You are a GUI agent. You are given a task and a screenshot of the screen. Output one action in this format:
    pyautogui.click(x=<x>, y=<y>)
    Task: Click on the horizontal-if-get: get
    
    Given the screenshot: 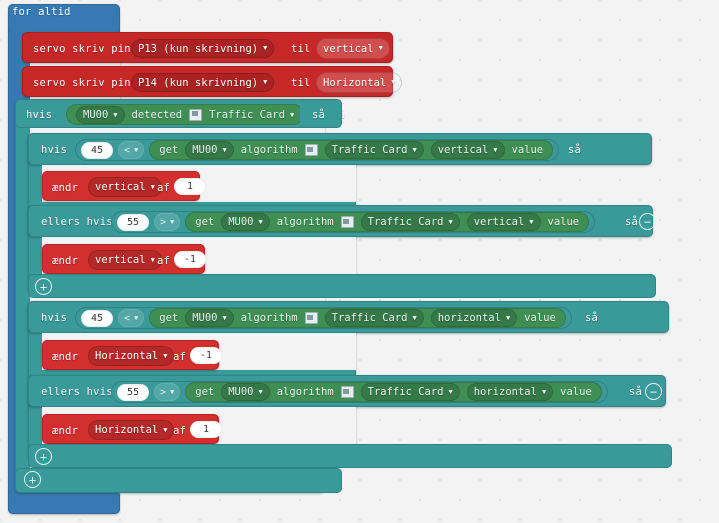 What is the action you would take?
    pyautogui.click(x=169, y=318)
    